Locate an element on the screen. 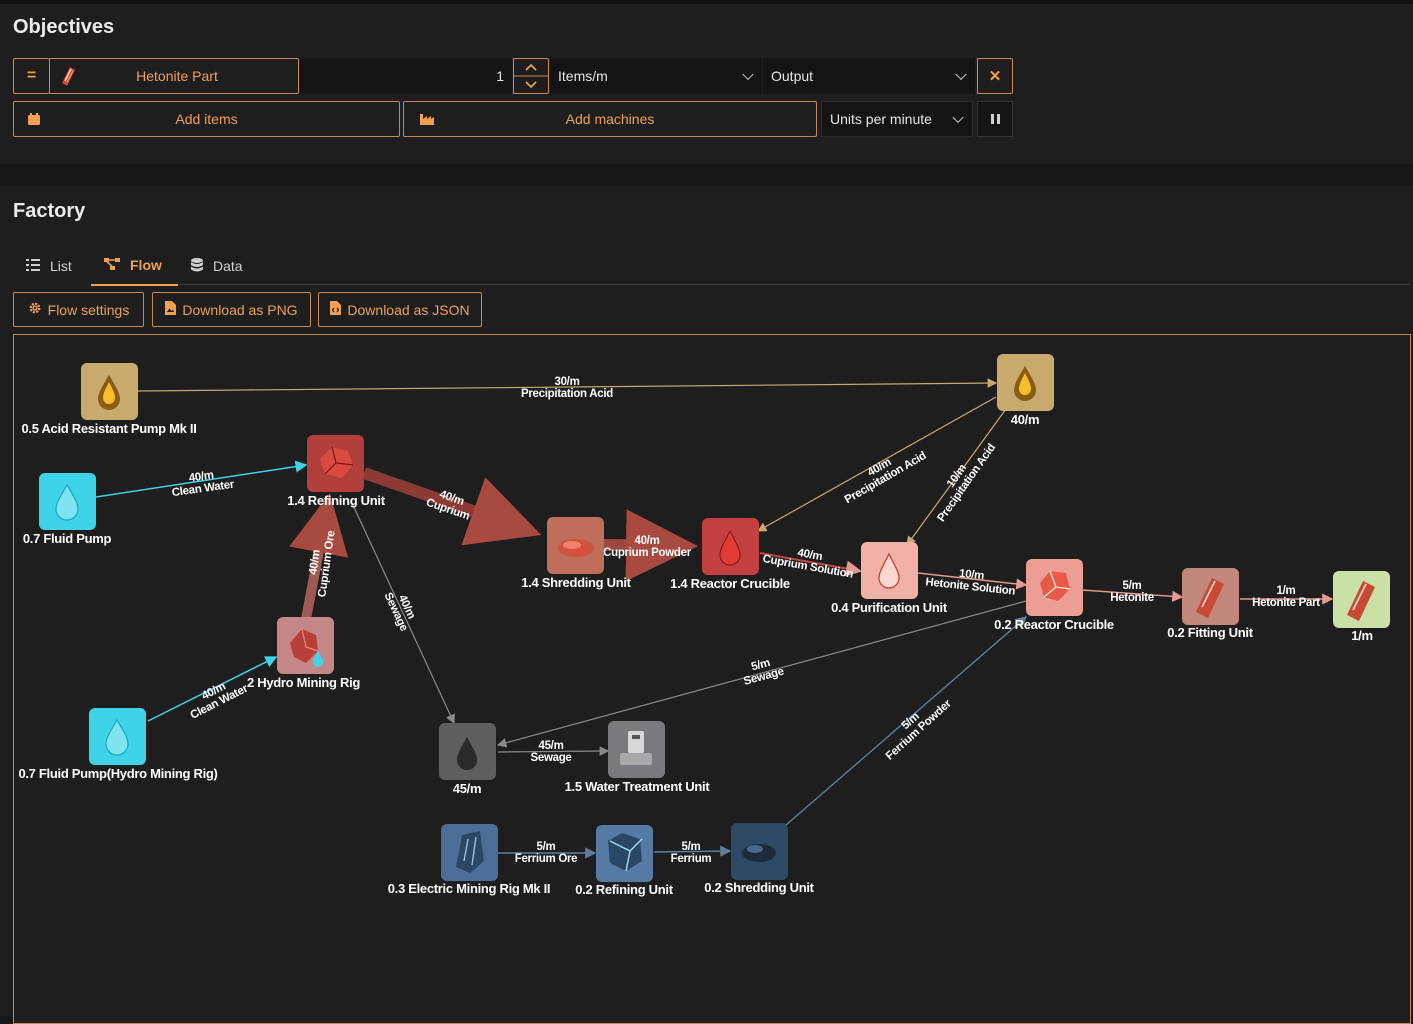  hetonite-part-icon is located at coordinates (68, 76).